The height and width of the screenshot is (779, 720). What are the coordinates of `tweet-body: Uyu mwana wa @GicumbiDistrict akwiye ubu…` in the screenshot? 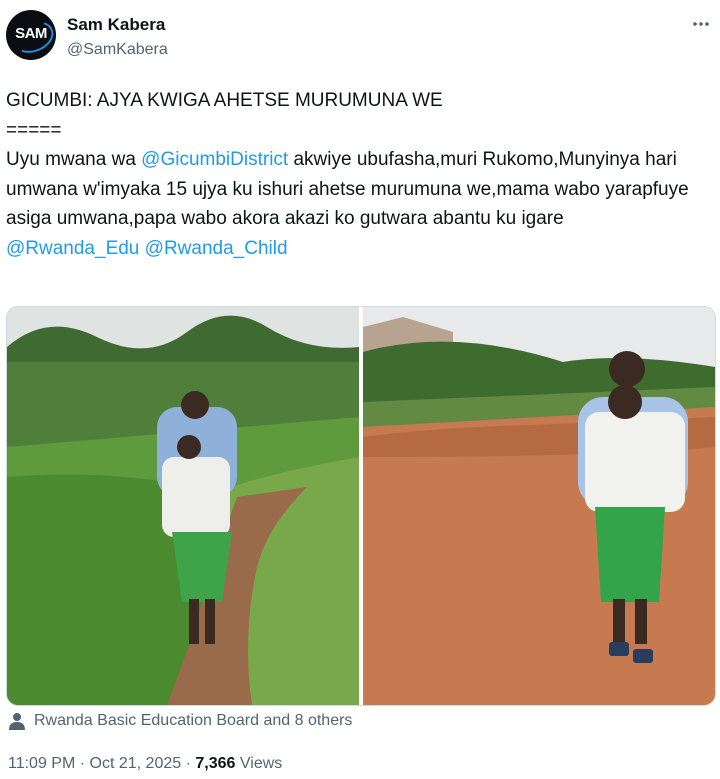 It's located at (358, 189).